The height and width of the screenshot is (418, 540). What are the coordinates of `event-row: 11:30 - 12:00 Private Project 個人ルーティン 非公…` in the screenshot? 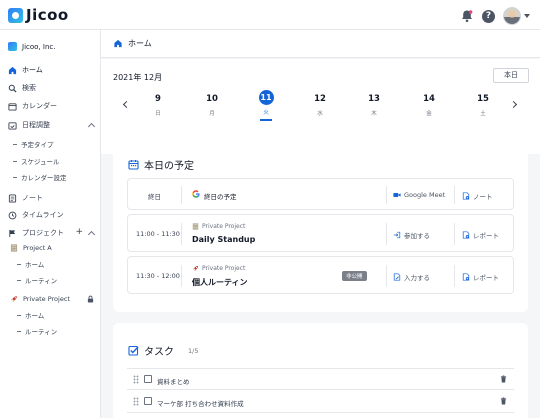 It's located at (320, 275).